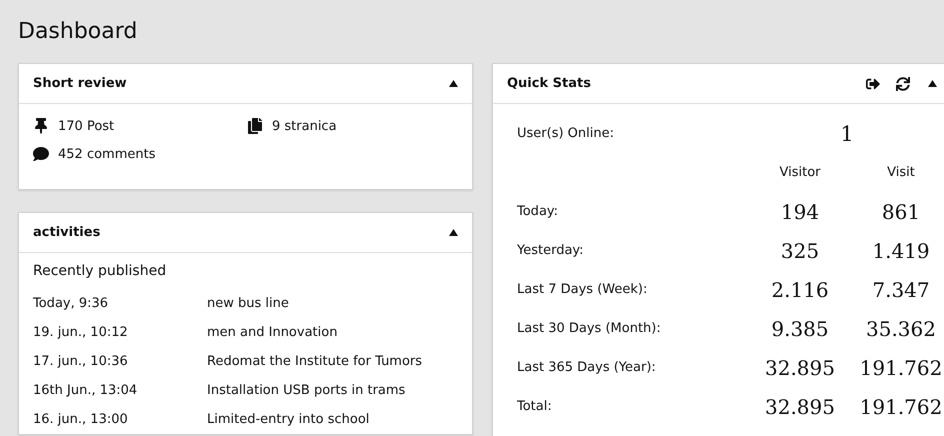 The width and height of the screenshot is (944, 436). Describe the element at coordinates (81, 419) in the screenshot. I see `publish-date: 16. jun., 13:00` at that location.